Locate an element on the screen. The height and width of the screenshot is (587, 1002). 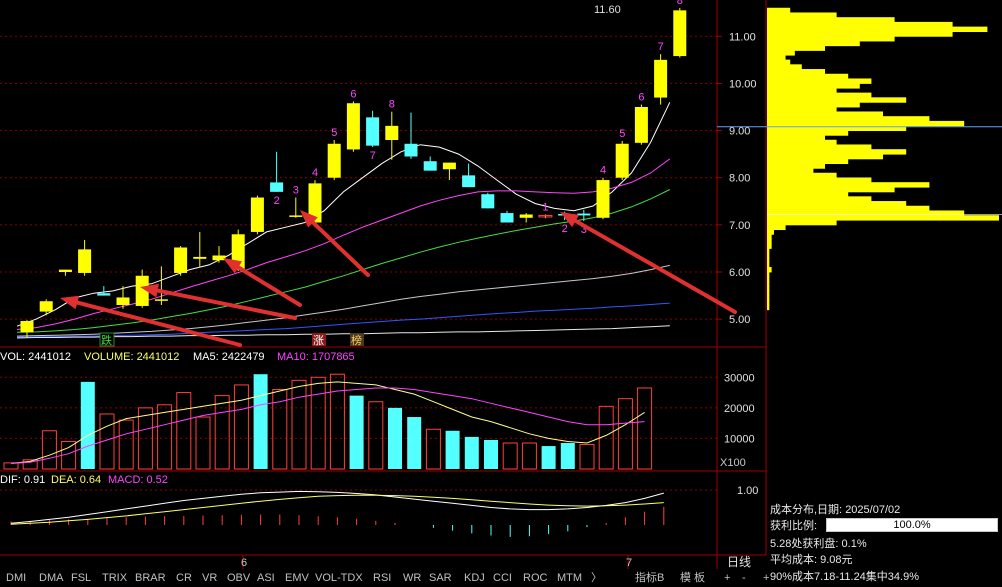
tab-cr: CR is located at coordinates (184, 578).